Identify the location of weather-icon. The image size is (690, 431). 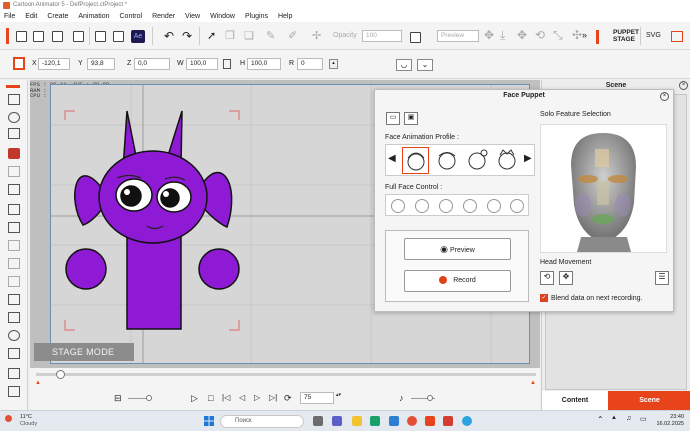
(8, 418).